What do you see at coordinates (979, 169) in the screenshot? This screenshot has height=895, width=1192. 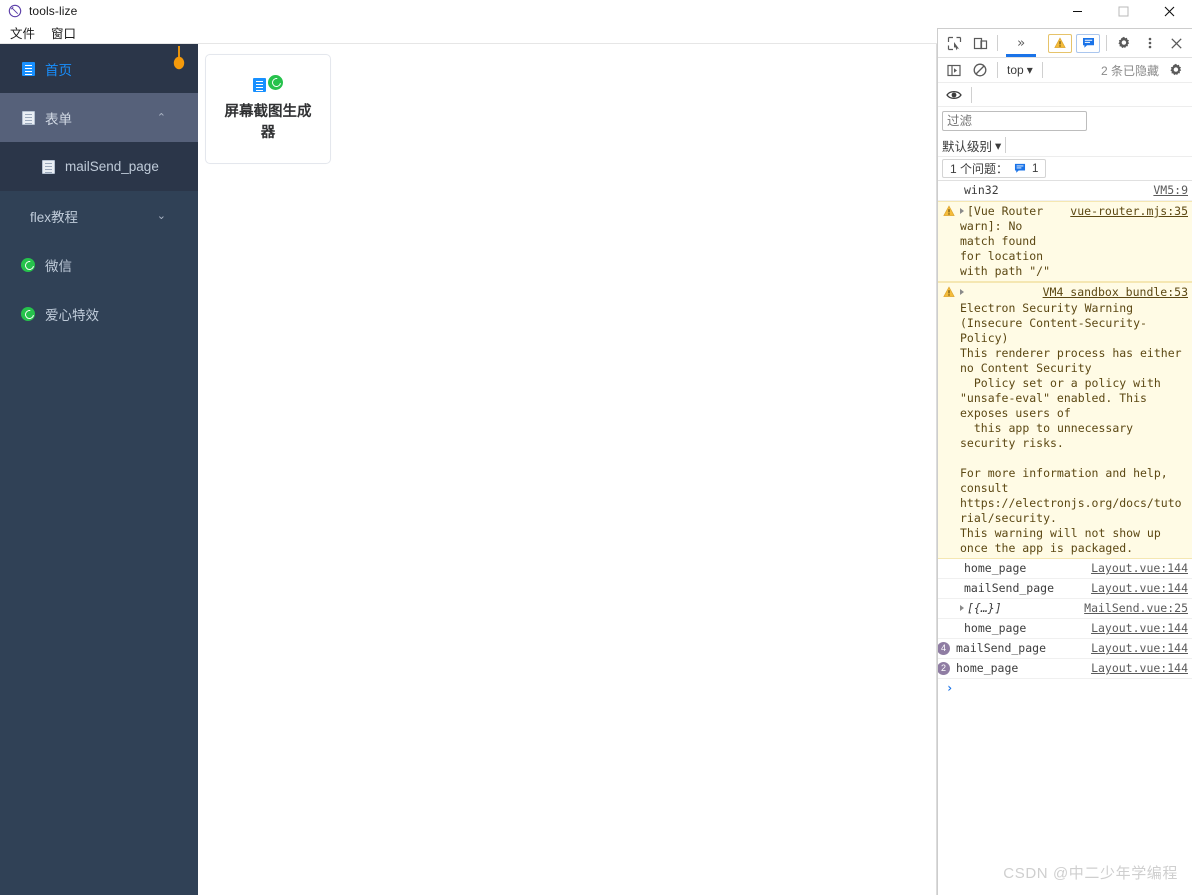 I see `issues-label: 1 个问题：` at bounding box center [979, 169].